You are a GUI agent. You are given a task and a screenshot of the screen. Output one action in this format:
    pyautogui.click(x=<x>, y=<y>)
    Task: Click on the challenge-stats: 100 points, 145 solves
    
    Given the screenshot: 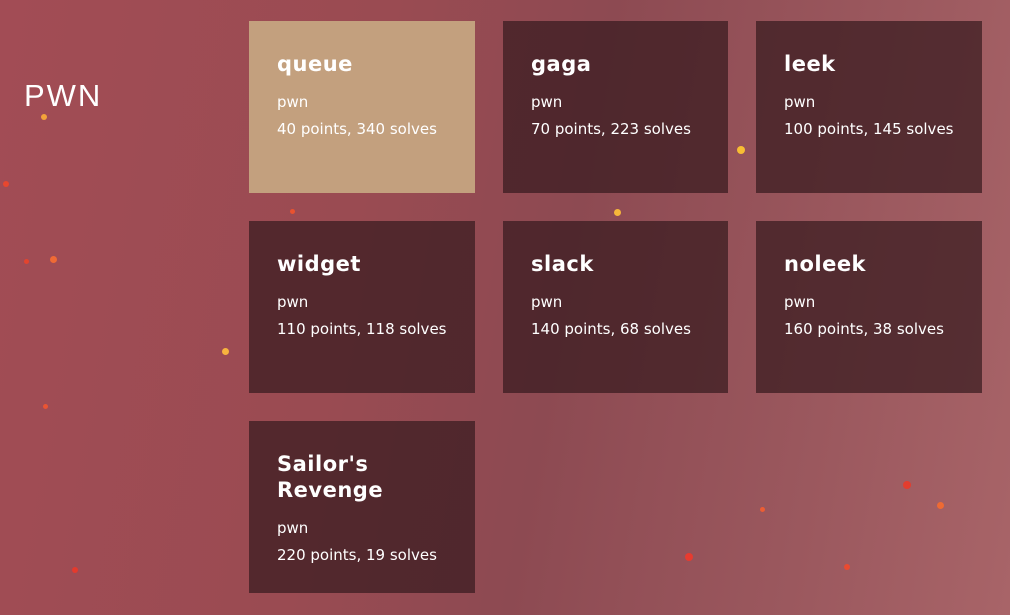 What is the action you would take?
    pyautogui.click(x=869, y=129)
    